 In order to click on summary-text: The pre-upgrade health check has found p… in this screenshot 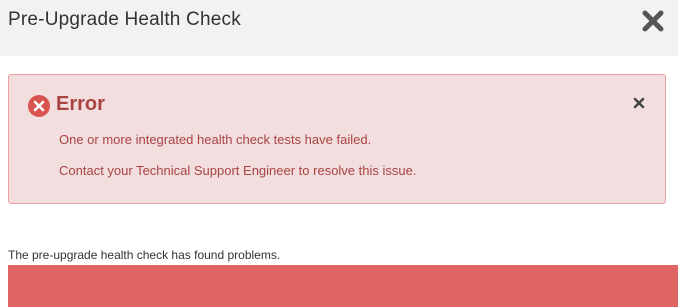, I will do `click(144, 255)`.